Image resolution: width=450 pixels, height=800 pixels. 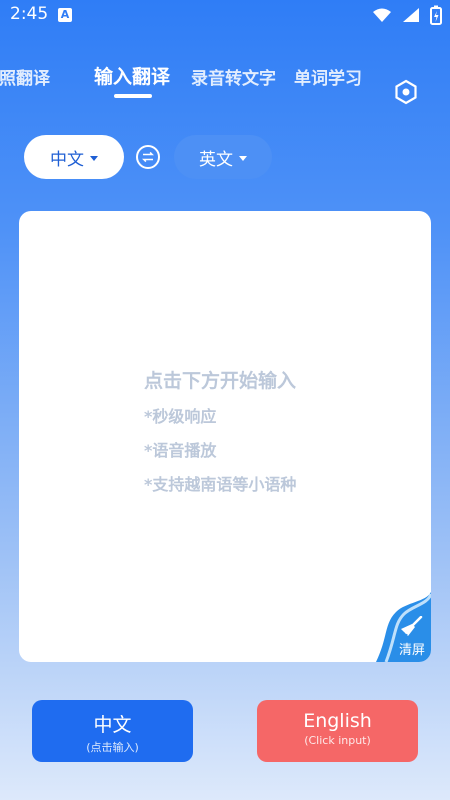 What do you see at coordinates (436, 15) in the screenshot?
I see `battery-icon` at bounding box center [436, 15].